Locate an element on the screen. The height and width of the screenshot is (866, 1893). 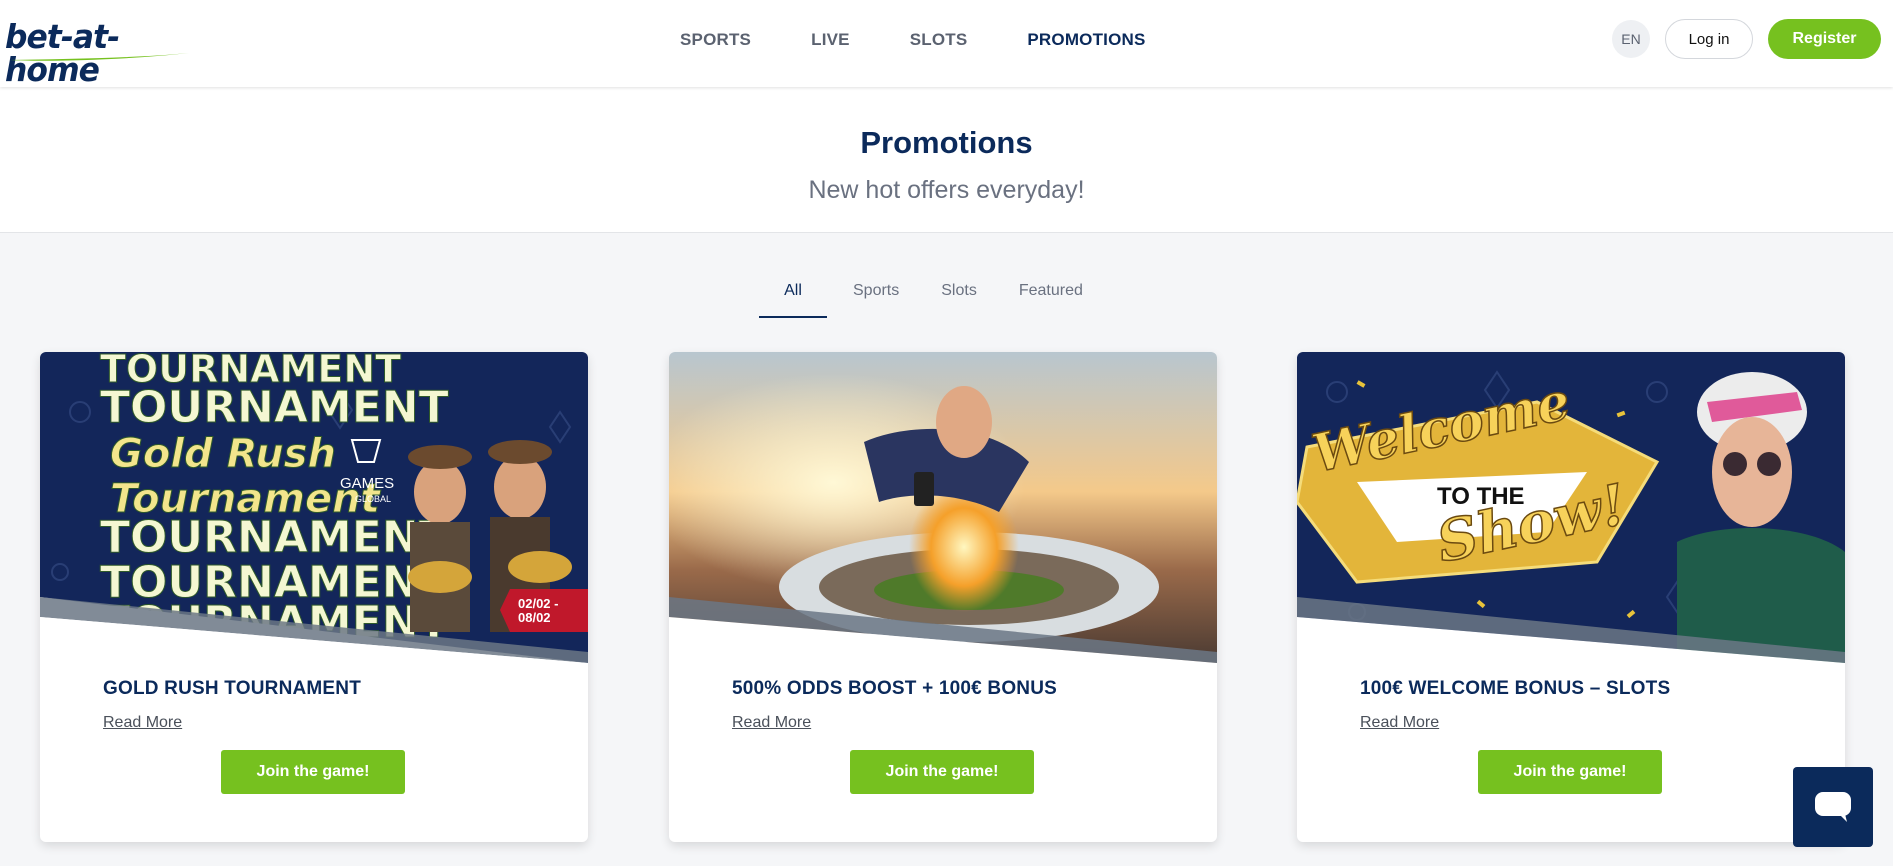
main-nav: SPORTS LIVE SLOTS PROMOTIONS is located at coordinates (913, 40).